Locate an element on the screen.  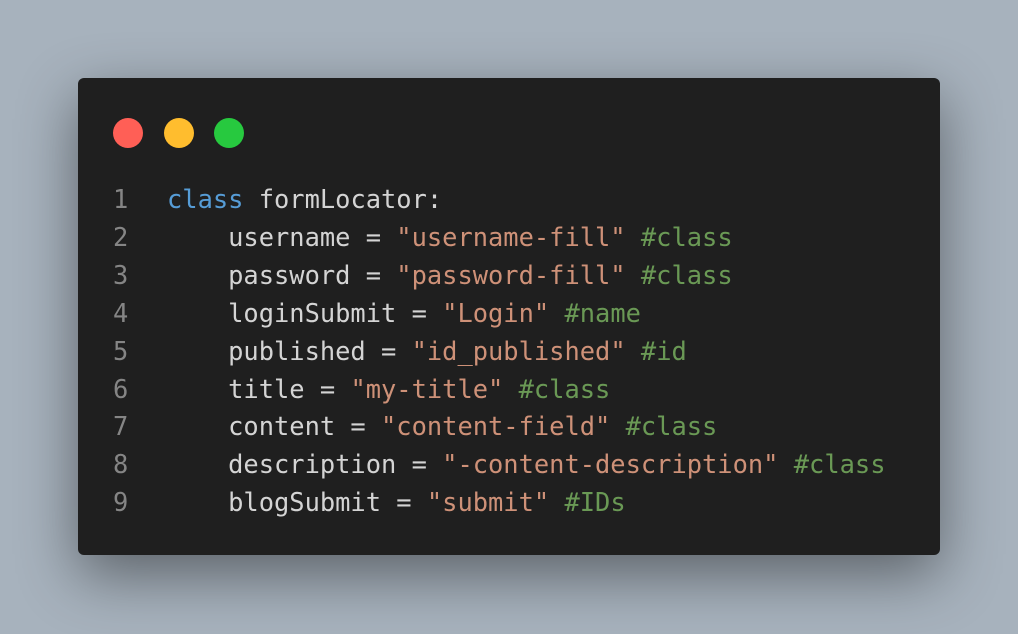
code-token: title = is located at coordinates (259, 388).